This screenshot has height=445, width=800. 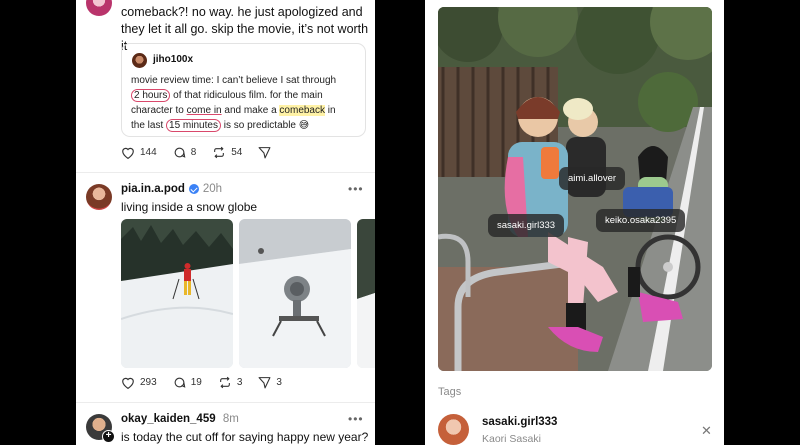 I want to click on tagged-user-display-name: Kaori Sasaki, so click(x=511, y=439).